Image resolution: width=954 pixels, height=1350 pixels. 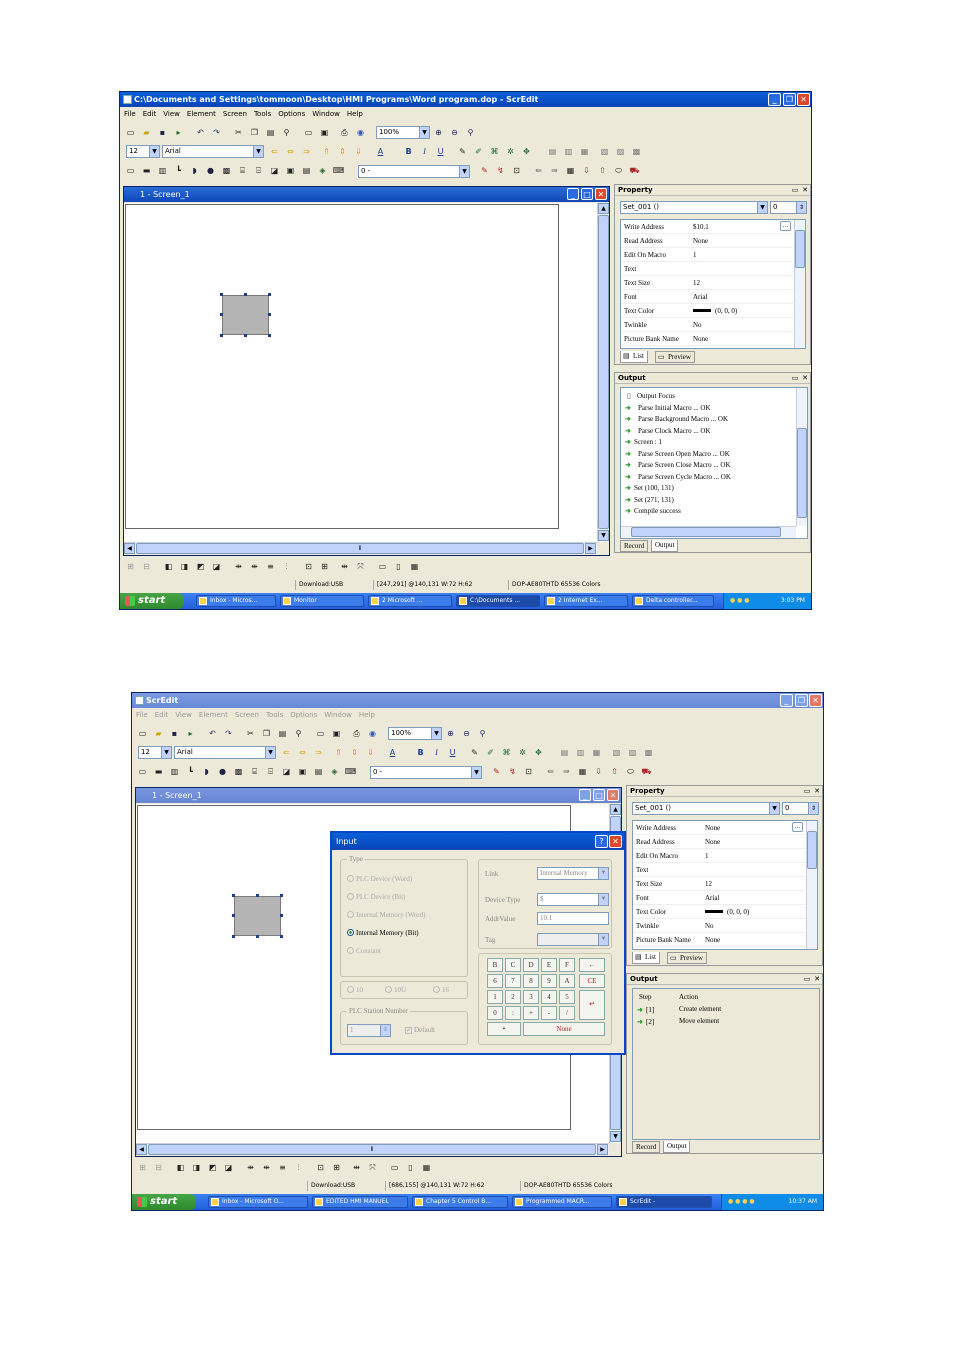 What do you see at coordinates (228, 733) in the screenshot?
I see `redo-icon: ↷` at bounding box center [228, 733].